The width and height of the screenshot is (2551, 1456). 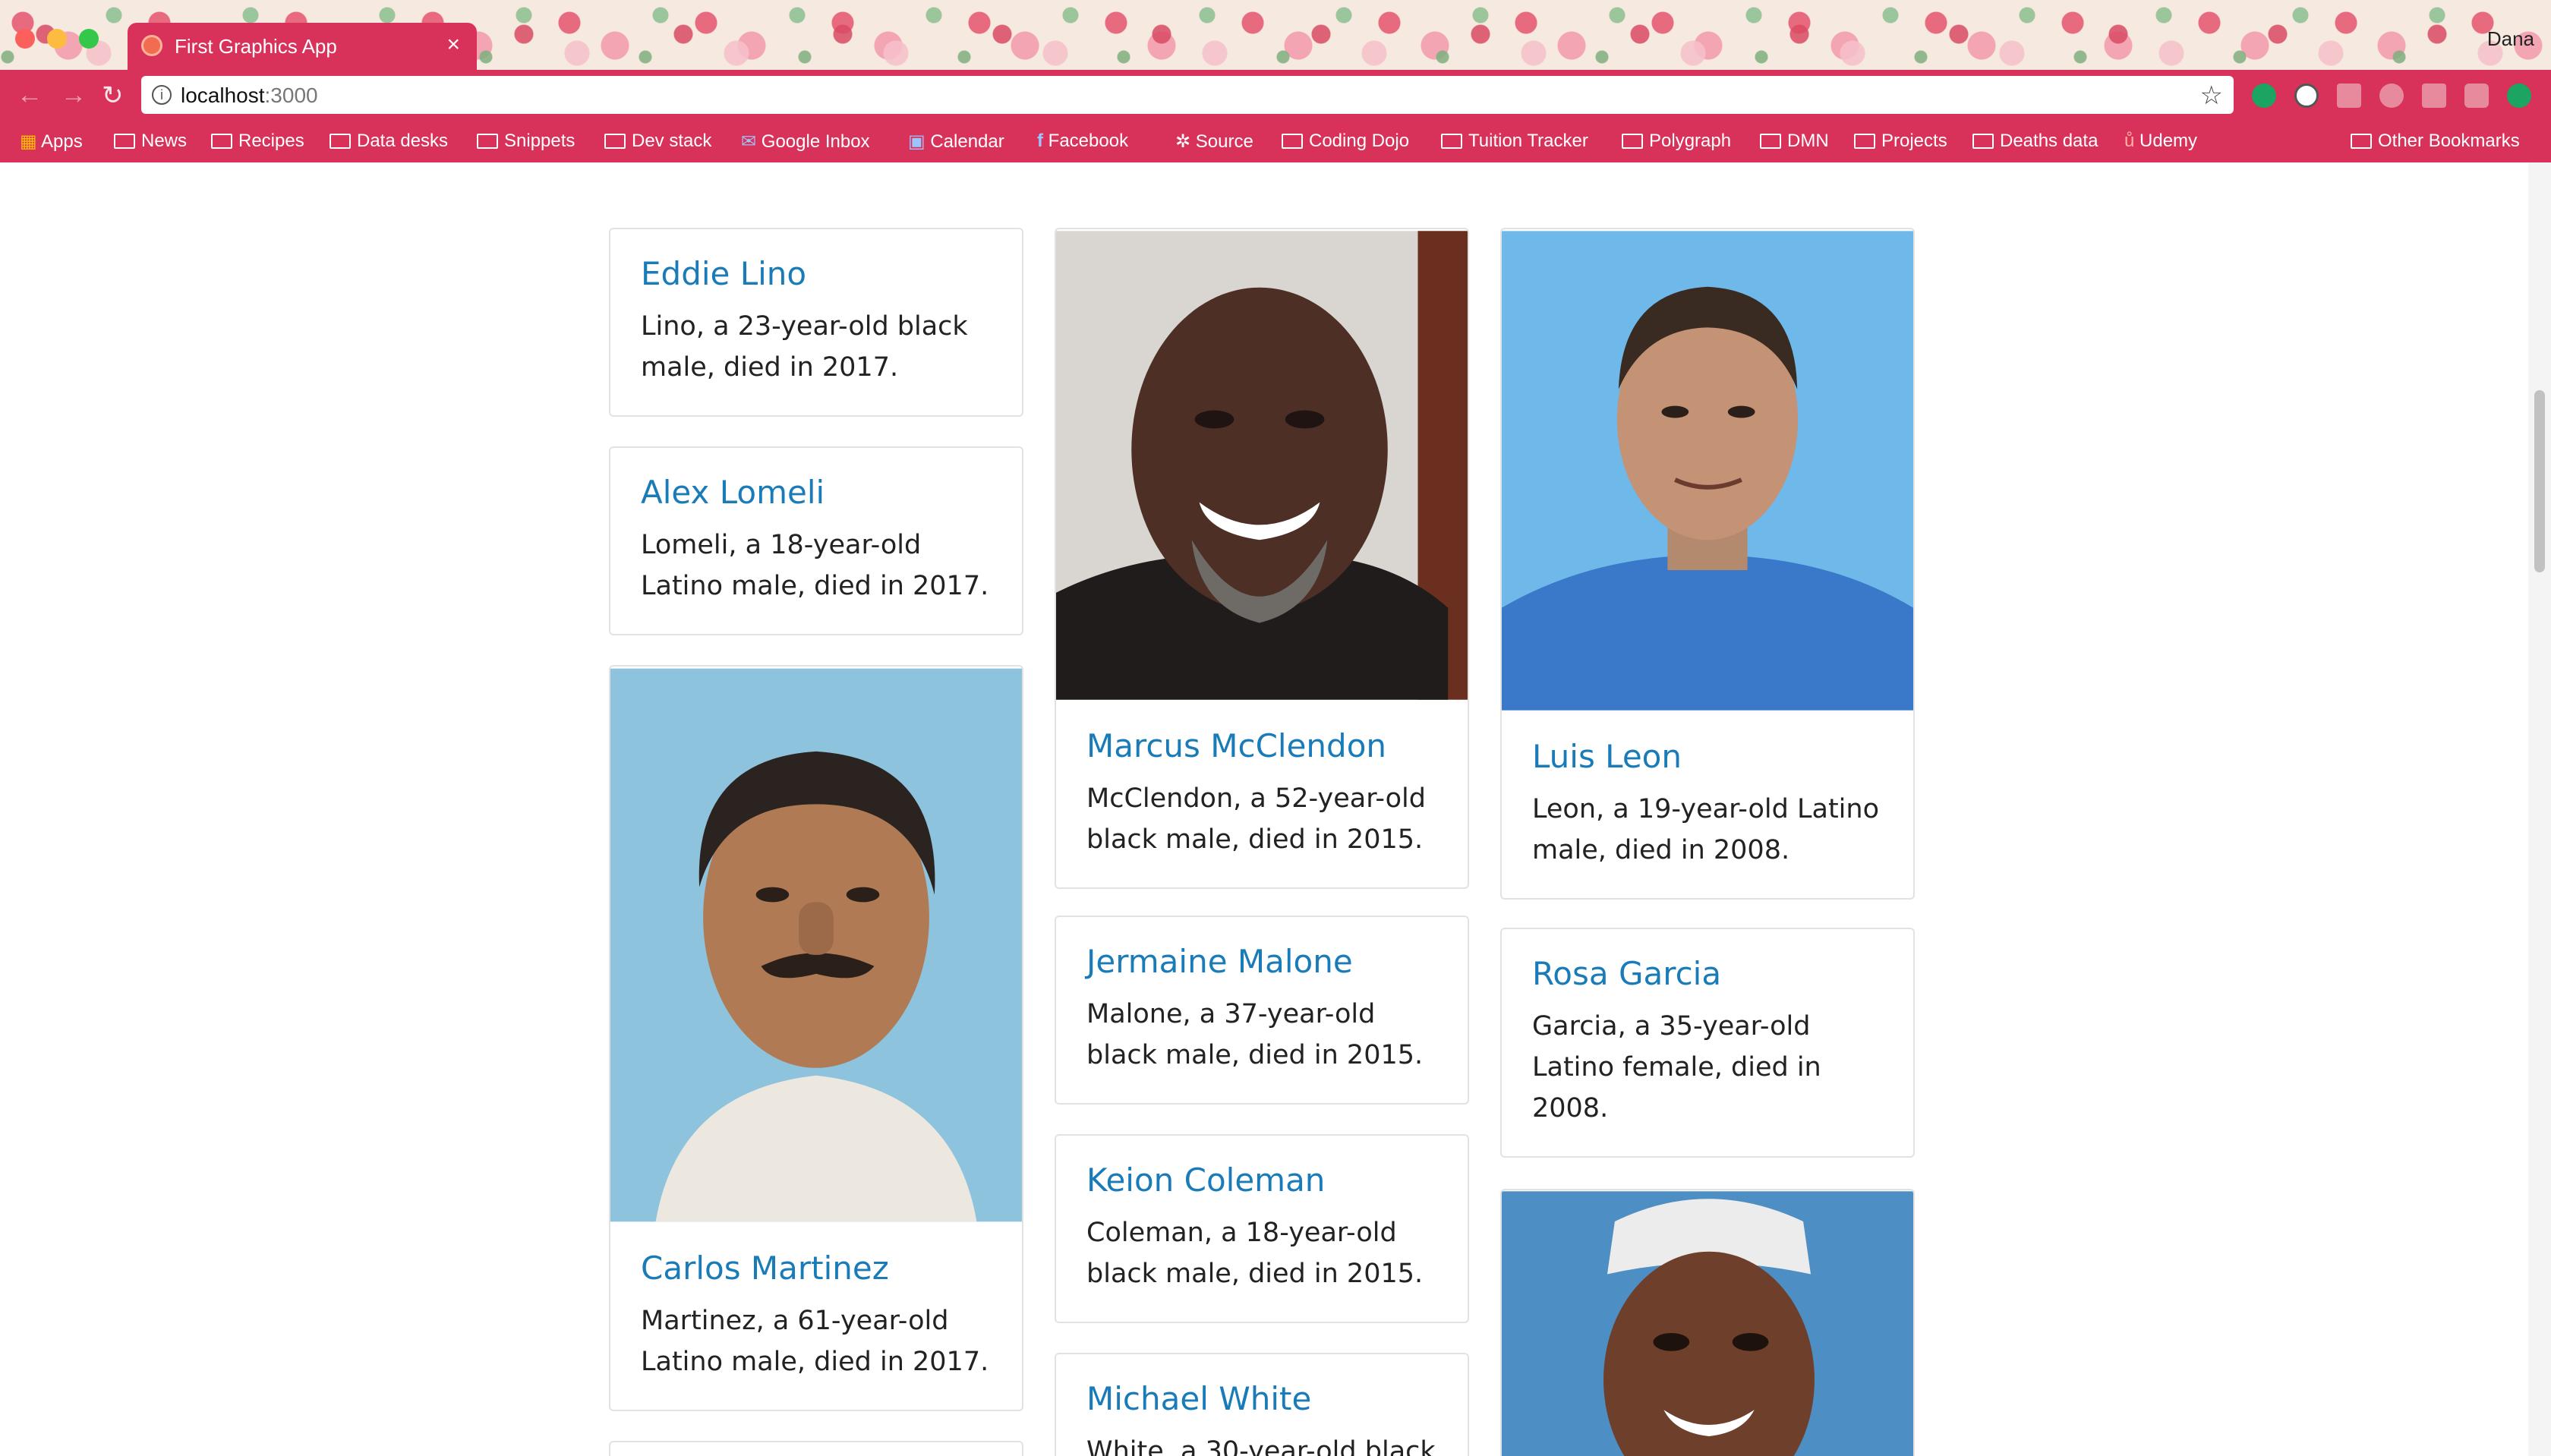 I want to click on bookmark-udemy: ů Udemy, so click(x=2160, y=141).